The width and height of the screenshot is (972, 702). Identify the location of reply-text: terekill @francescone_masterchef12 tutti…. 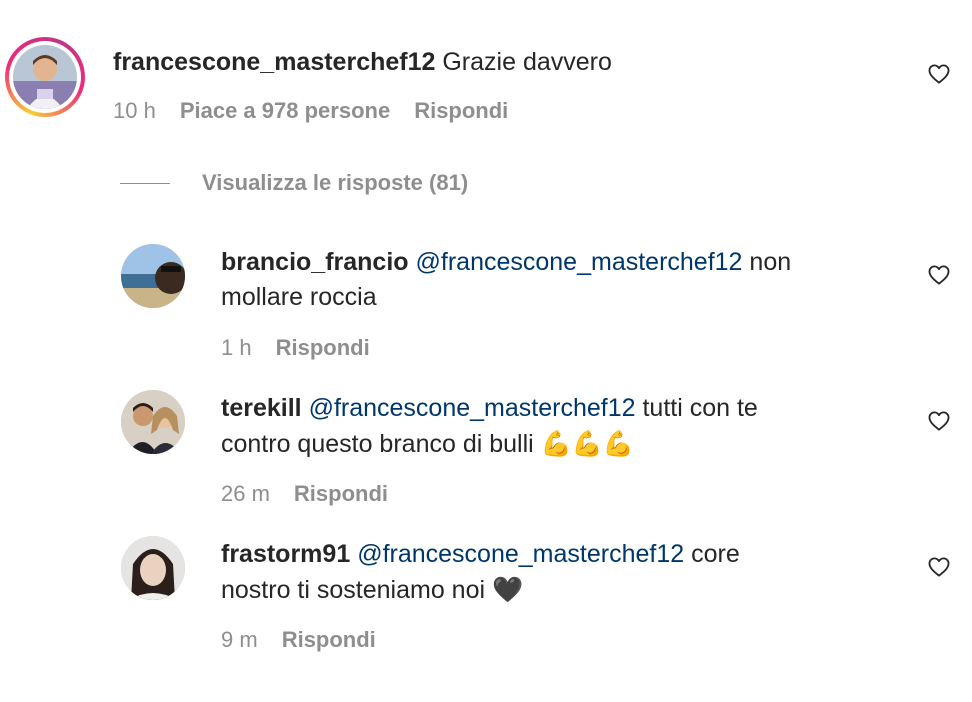
(489, 426).